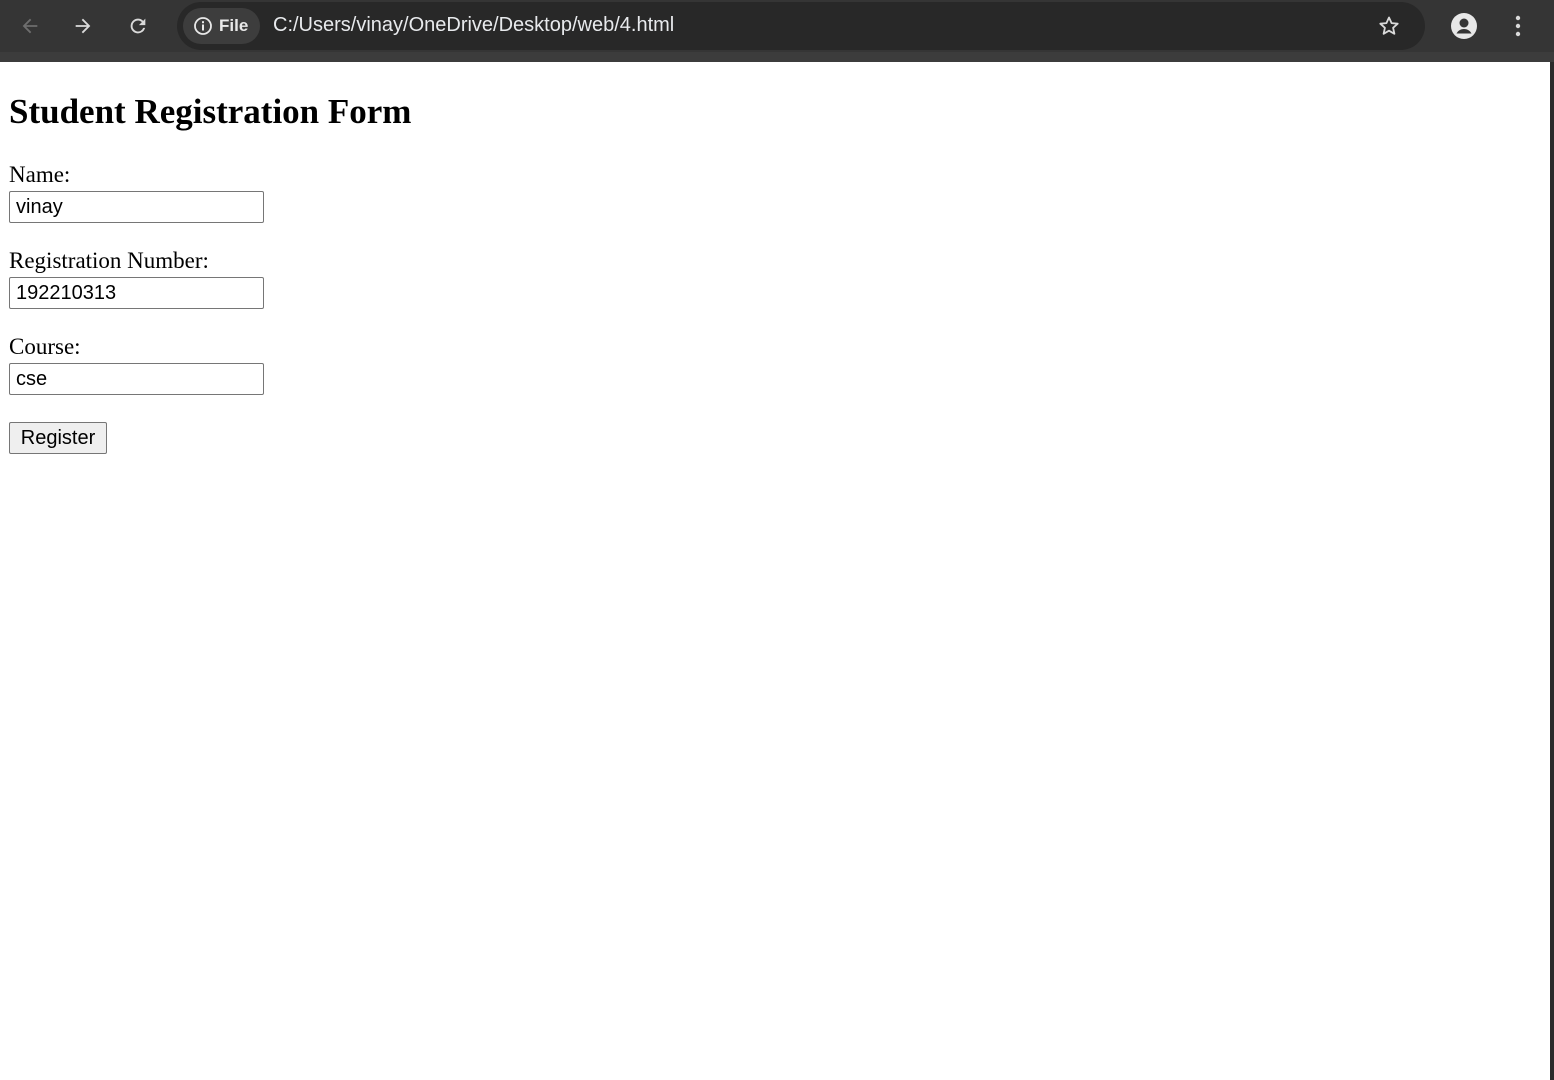  I want to click on forward-button, so click(83, 26).